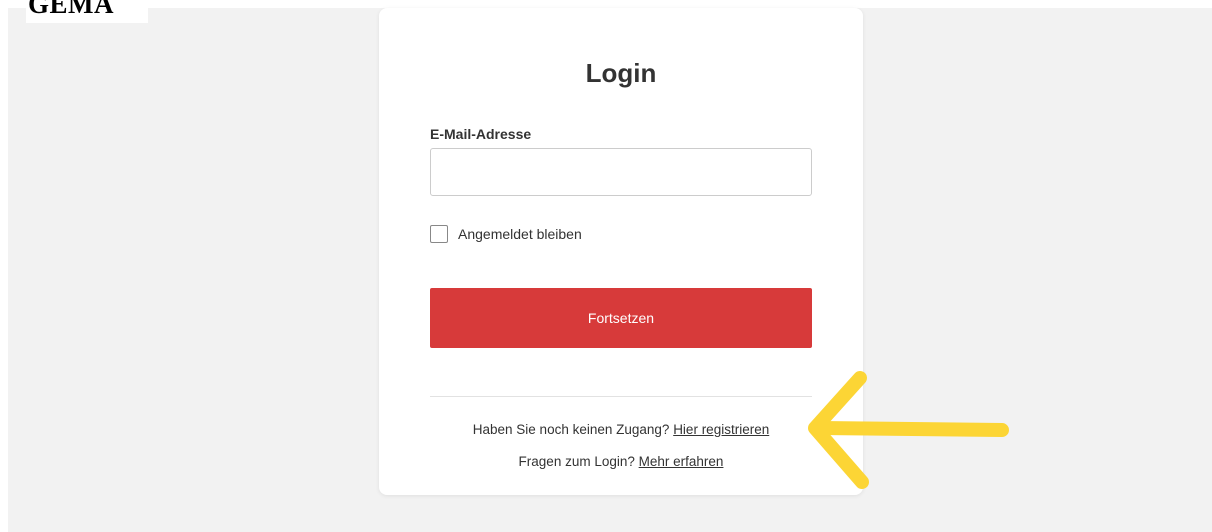  Describe the element at coordinates (481, 134) in the screenshot. I see `email-label: E-Mail-Adresse` at that location.